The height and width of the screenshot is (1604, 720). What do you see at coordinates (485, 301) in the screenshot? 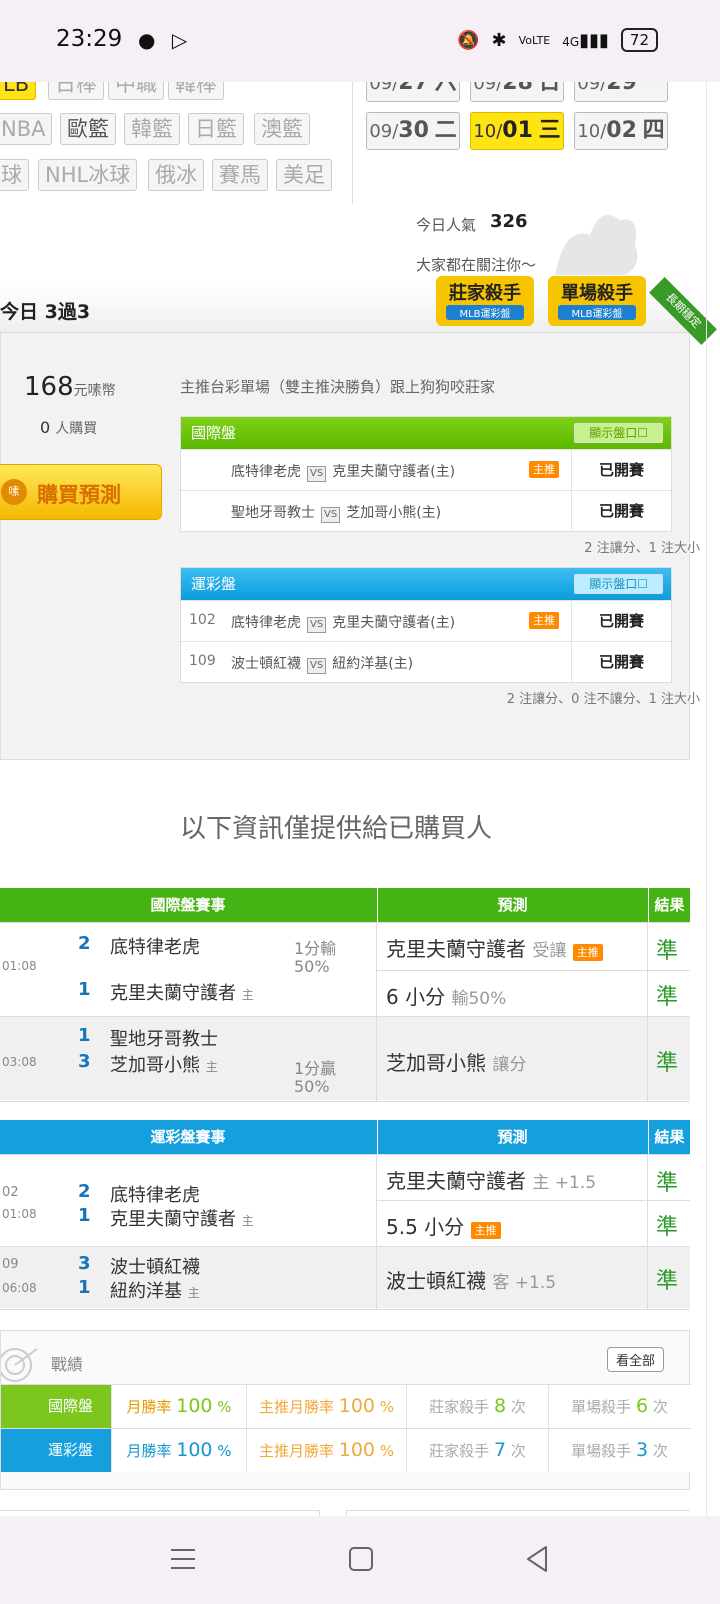
I see `bookmaker-killer-badge: 莊家殺手 MLB運彩盤` at bounding box center [485, 301].